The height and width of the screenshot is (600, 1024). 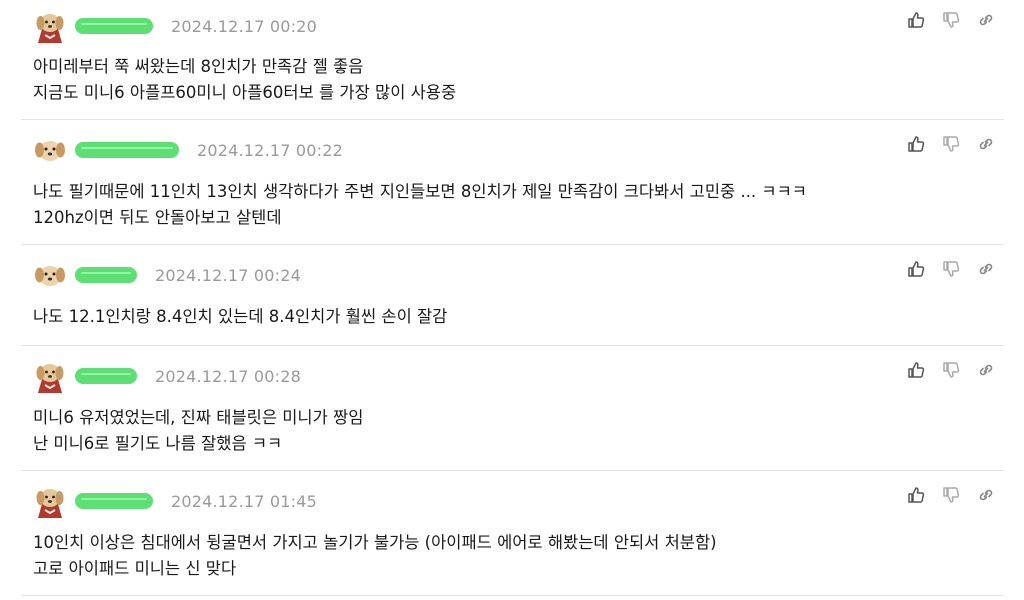 What do you see at coordinates (198, 417) in the screenshot?
I see `comment-line: 미니6 유저였었는데, 진짜 태블릿은 미니가 짱임` at bounding box center [198, 417].